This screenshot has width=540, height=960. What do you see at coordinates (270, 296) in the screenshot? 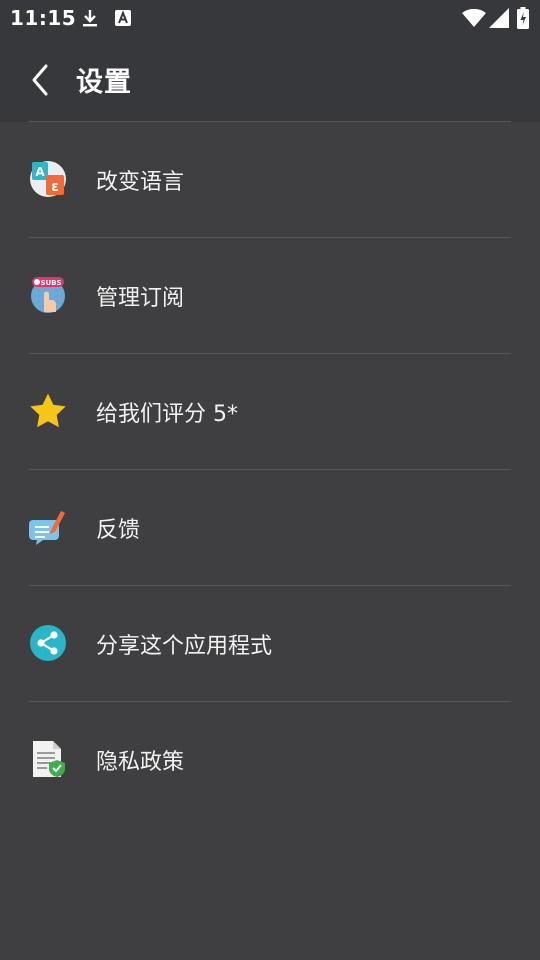
I see `settings-item-manage-subscriptions: SUBS 管理订阅` at bounding box center [270, 296].